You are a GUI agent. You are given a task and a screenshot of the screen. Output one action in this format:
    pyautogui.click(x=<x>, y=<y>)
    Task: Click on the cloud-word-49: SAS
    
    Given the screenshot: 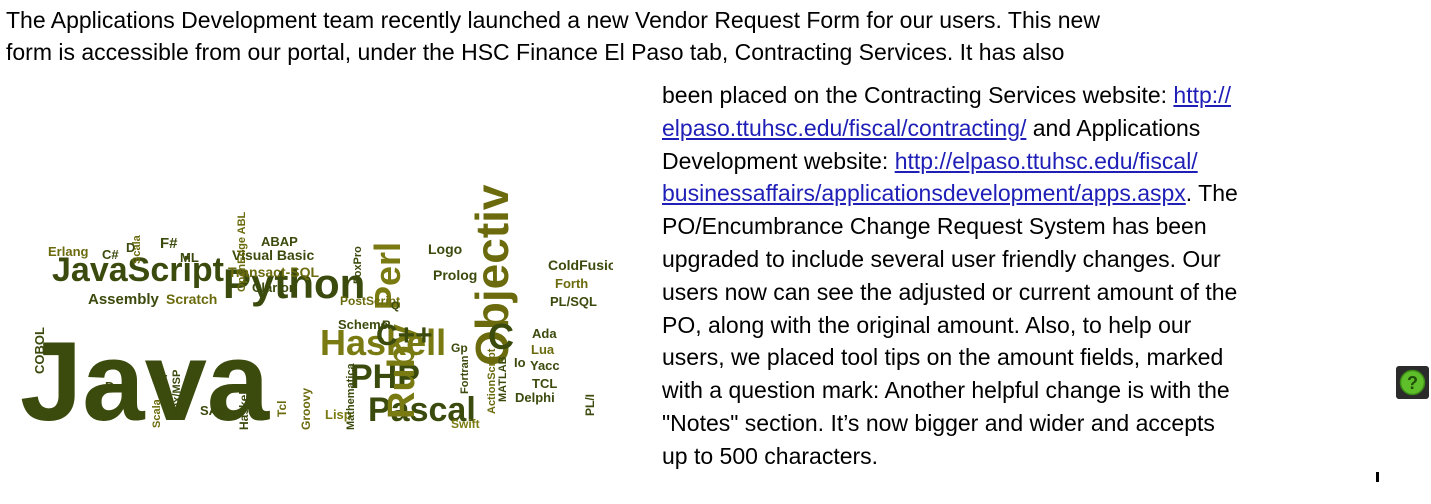 What is the action you would take?
    pyautogui.click(x=213, y=410)
    